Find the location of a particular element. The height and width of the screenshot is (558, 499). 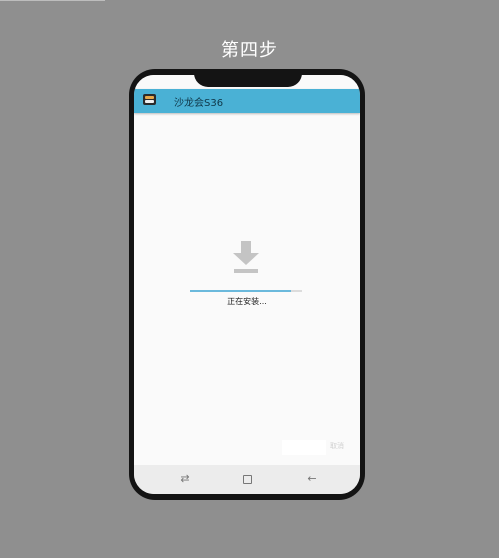

recent-apps-icon: ⇄ is located at coordinates (185, 479).